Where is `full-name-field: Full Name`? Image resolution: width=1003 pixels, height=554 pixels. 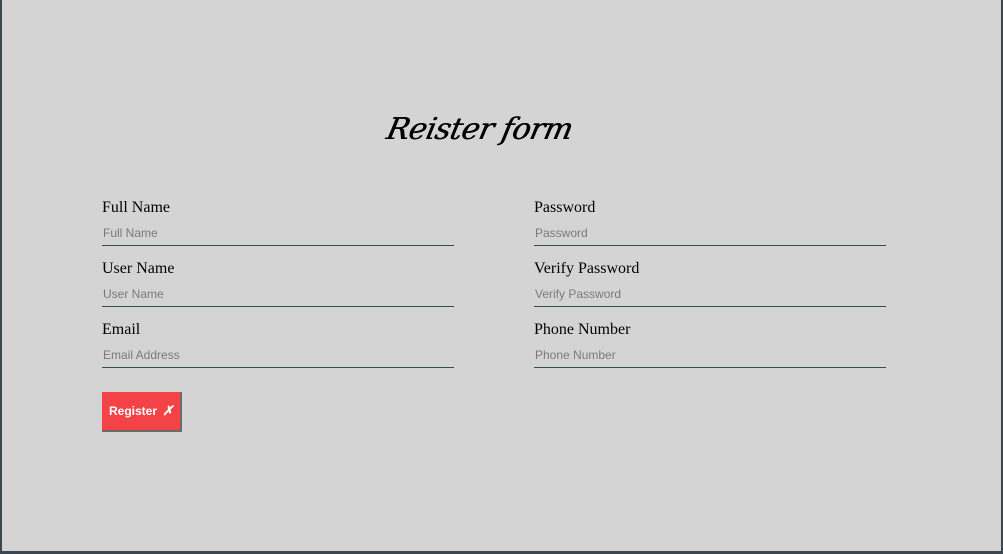
full-name-field: Full Name is located at coordinates (278, 222).